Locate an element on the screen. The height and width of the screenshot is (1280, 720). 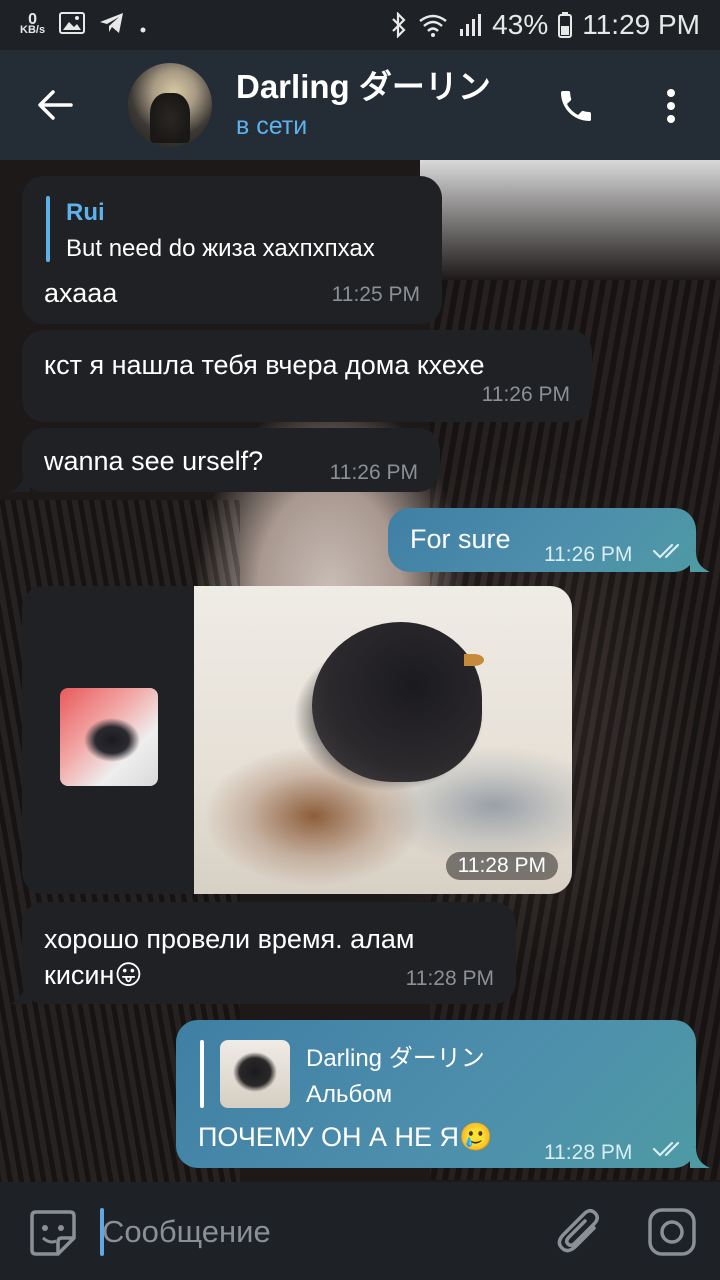
message-text-line1: хорошо провели время. алам is located at coordinates (229, 939).